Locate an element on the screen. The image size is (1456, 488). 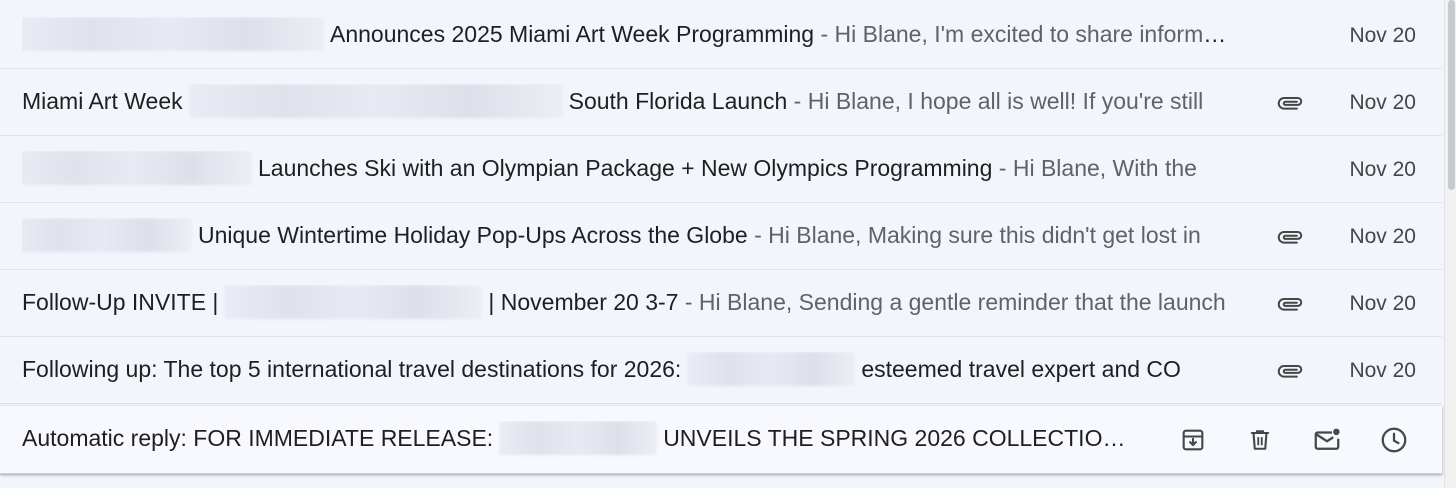
snooze-icon is located at coordinates (1394, 440).